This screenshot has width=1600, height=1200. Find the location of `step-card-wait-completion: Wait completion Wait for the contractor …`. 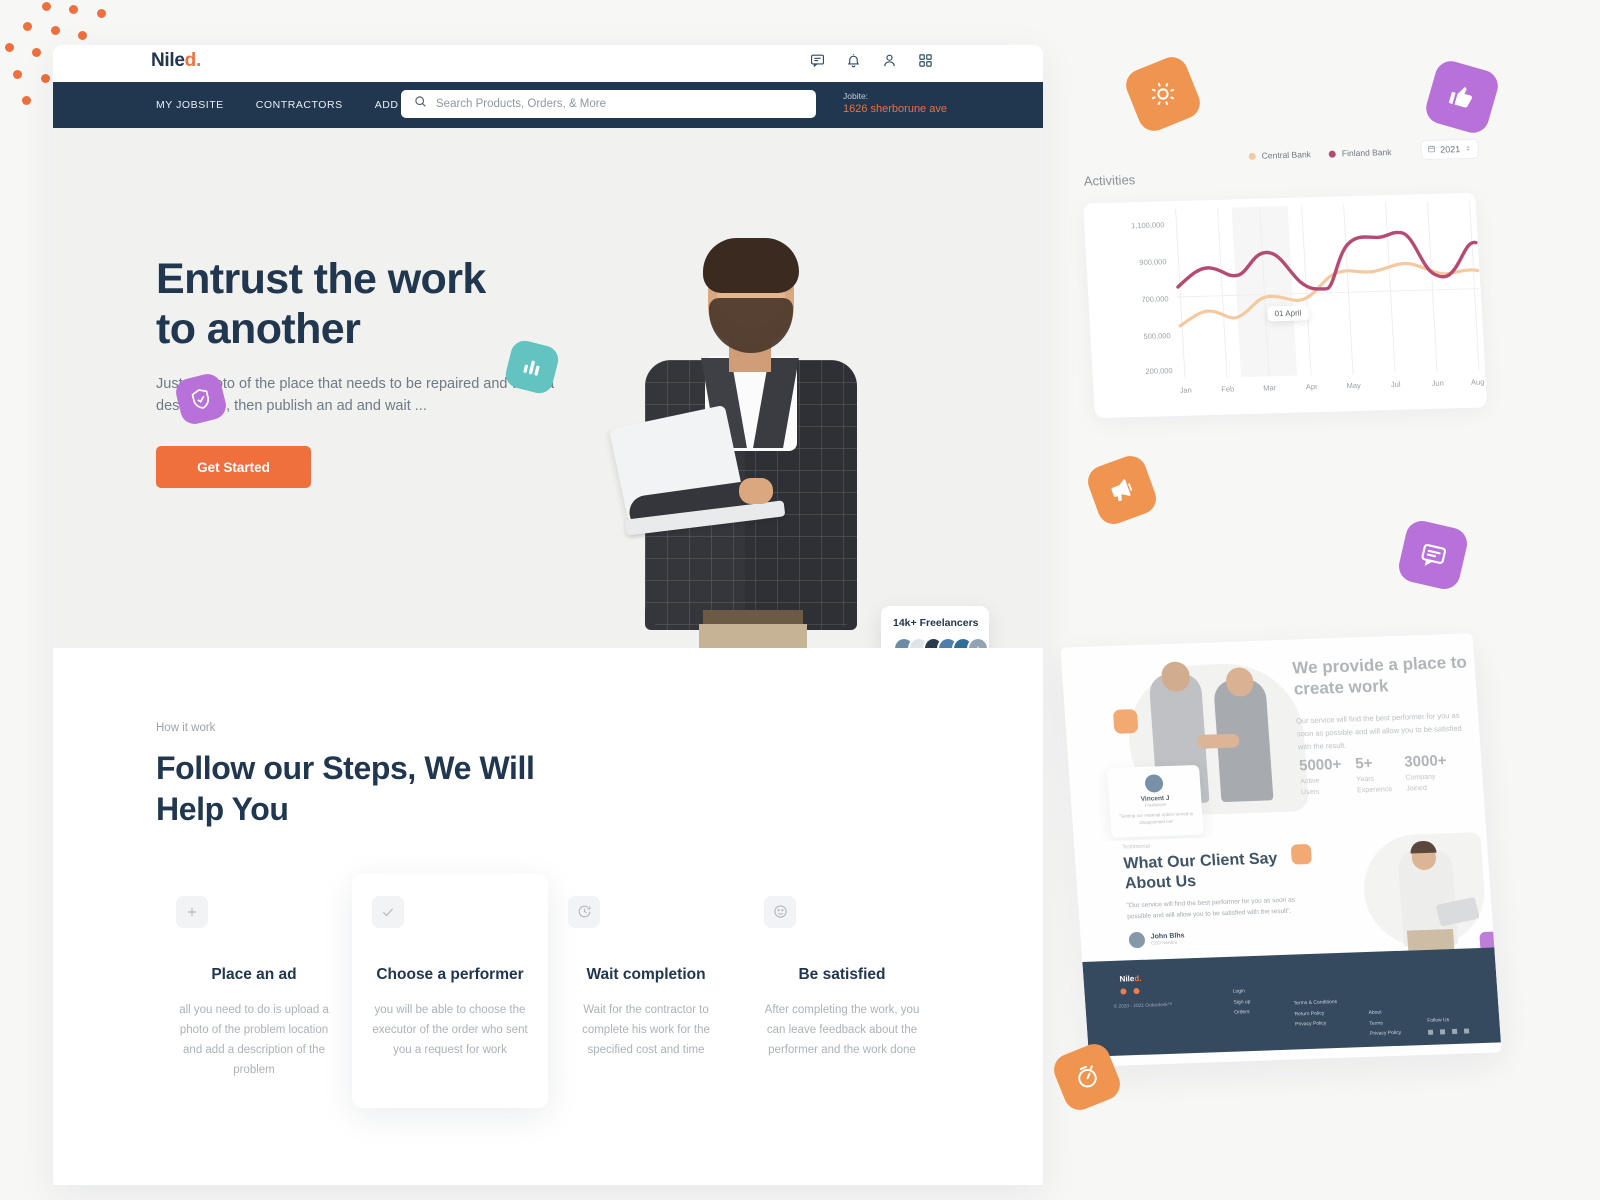

step-card-wait-completion: Wait completion Wait for the contractor … is located at coordinates (646, 991).